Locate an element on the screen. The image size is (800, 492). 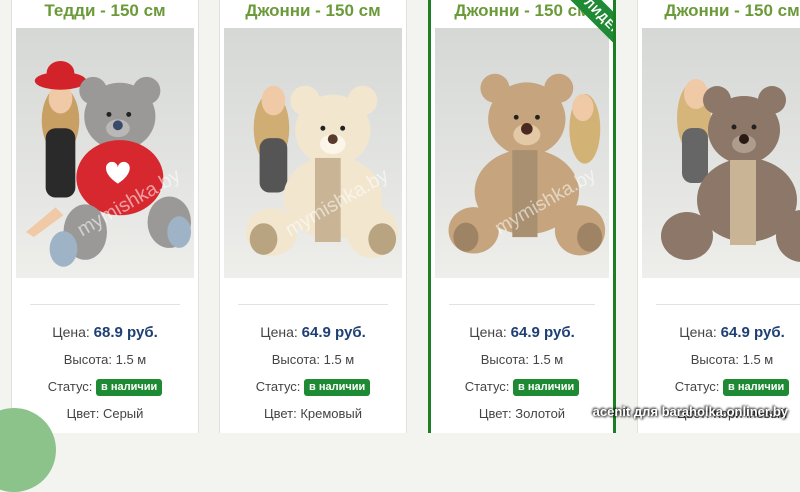
color-row: Цвет: Золотой is located at coordinates (522, 413).